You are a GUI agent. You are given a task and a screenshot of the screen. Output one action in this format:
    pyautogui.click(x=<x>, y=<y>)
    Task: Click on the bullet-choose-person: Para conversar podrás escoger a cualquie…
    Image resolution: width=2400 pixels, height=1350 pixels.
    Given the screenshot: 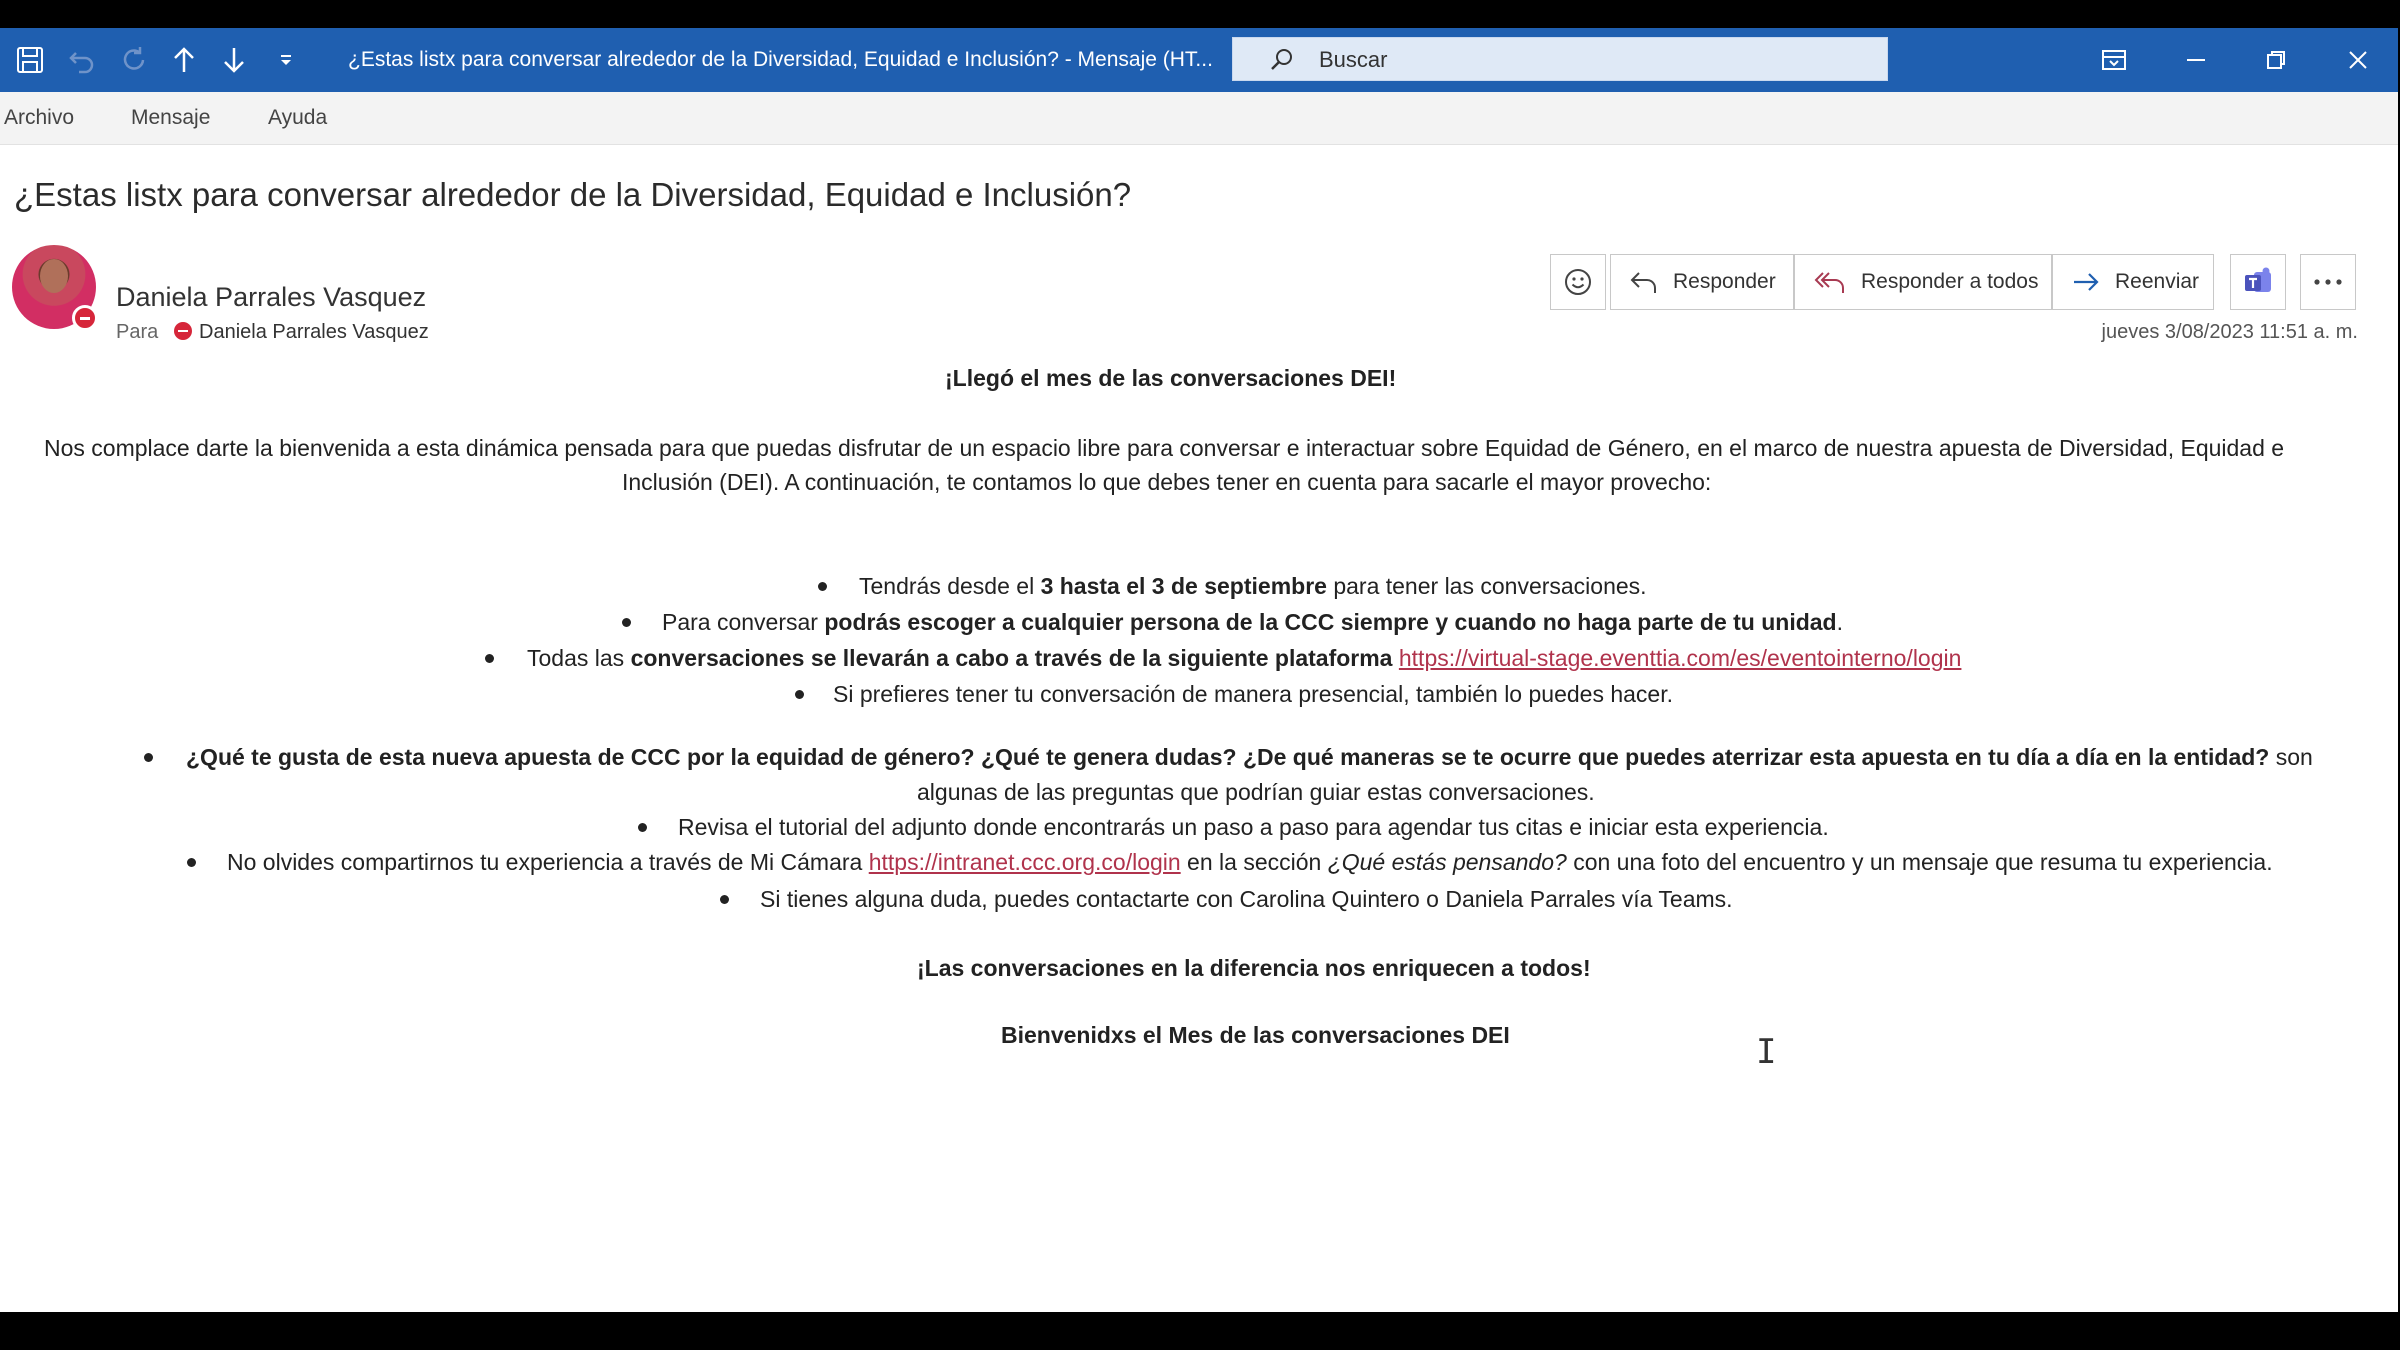 What is the action you would take?
    pyautogui.click(x=1252, y=622)
    